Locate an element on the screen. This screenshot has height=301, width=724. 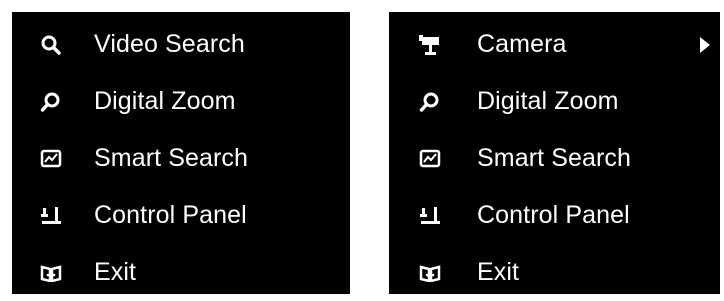
camera-icon is located at coordinates (430, 45).